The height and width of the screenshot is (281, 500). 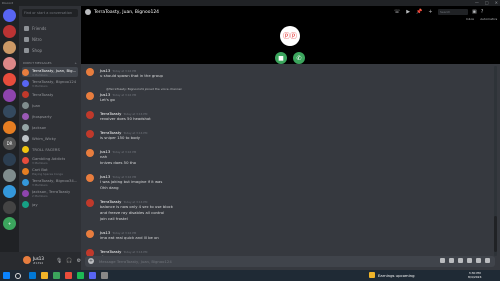 What do you see at coordinates (474, 12) in the screenshot?
I see `inbox-icon: ▣` at bounding box center [474, 12].